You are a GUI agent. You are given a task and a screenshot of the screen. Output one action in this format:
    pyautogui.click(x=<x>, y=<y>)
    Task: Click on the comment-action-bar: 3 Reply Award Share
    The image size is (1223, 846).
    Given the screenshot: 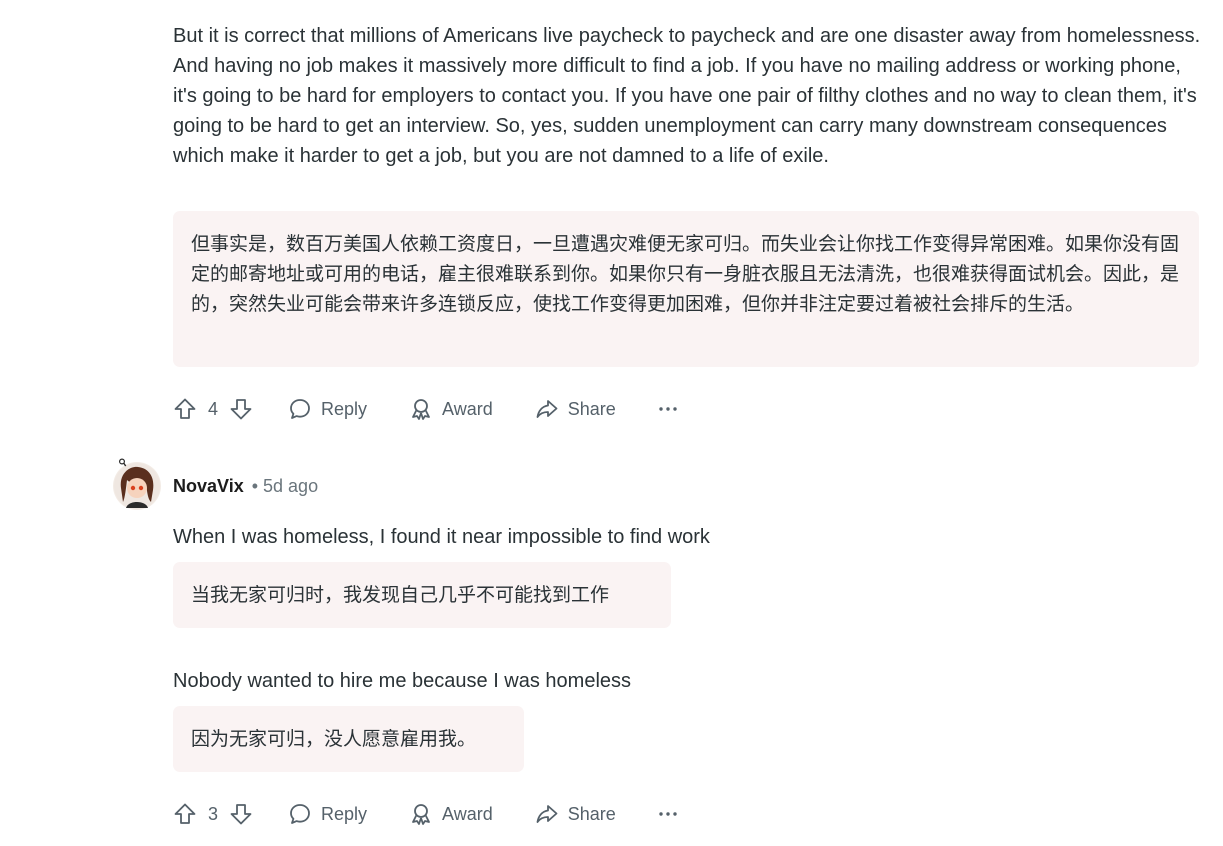 What is the action you would take?
    pyautogui.click(x=425, y=814)
    